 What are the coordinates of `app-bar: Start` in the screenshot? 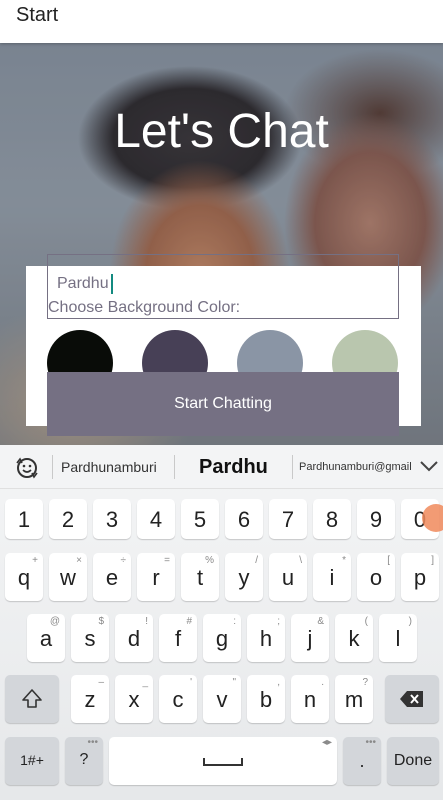 It's located at (221, 21).